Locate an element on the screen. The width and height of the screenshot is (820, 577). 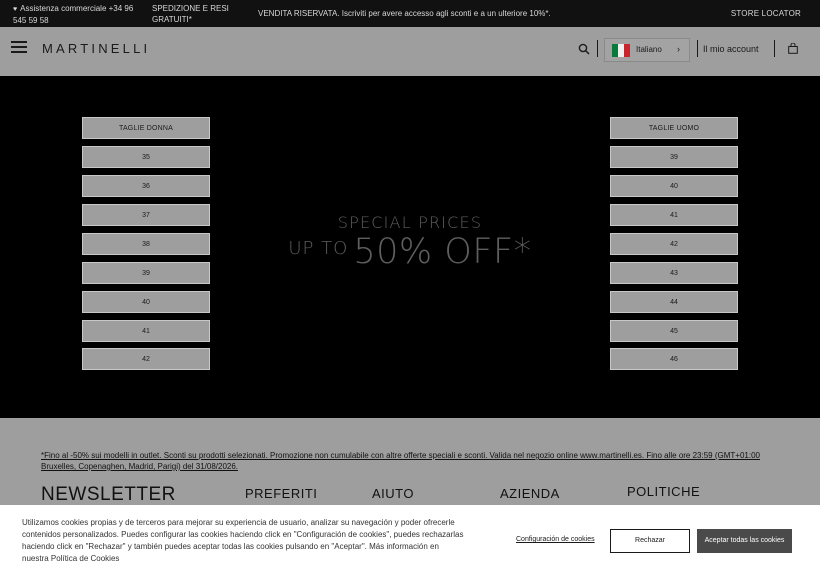
men-size-button: 42 is located at coordinates (674, 244).